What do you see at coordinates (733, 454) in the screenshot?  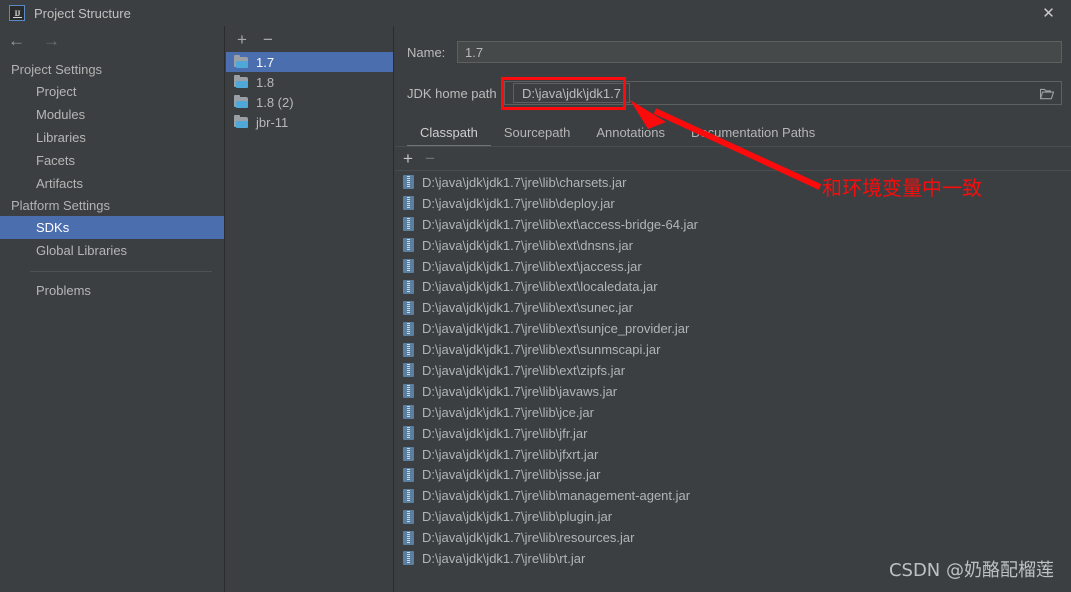 I see `classpath-list-item: D:\java\jdk\jdk1.7\jre\lib\jfxrt.jar` at bounding box center [733, 454].